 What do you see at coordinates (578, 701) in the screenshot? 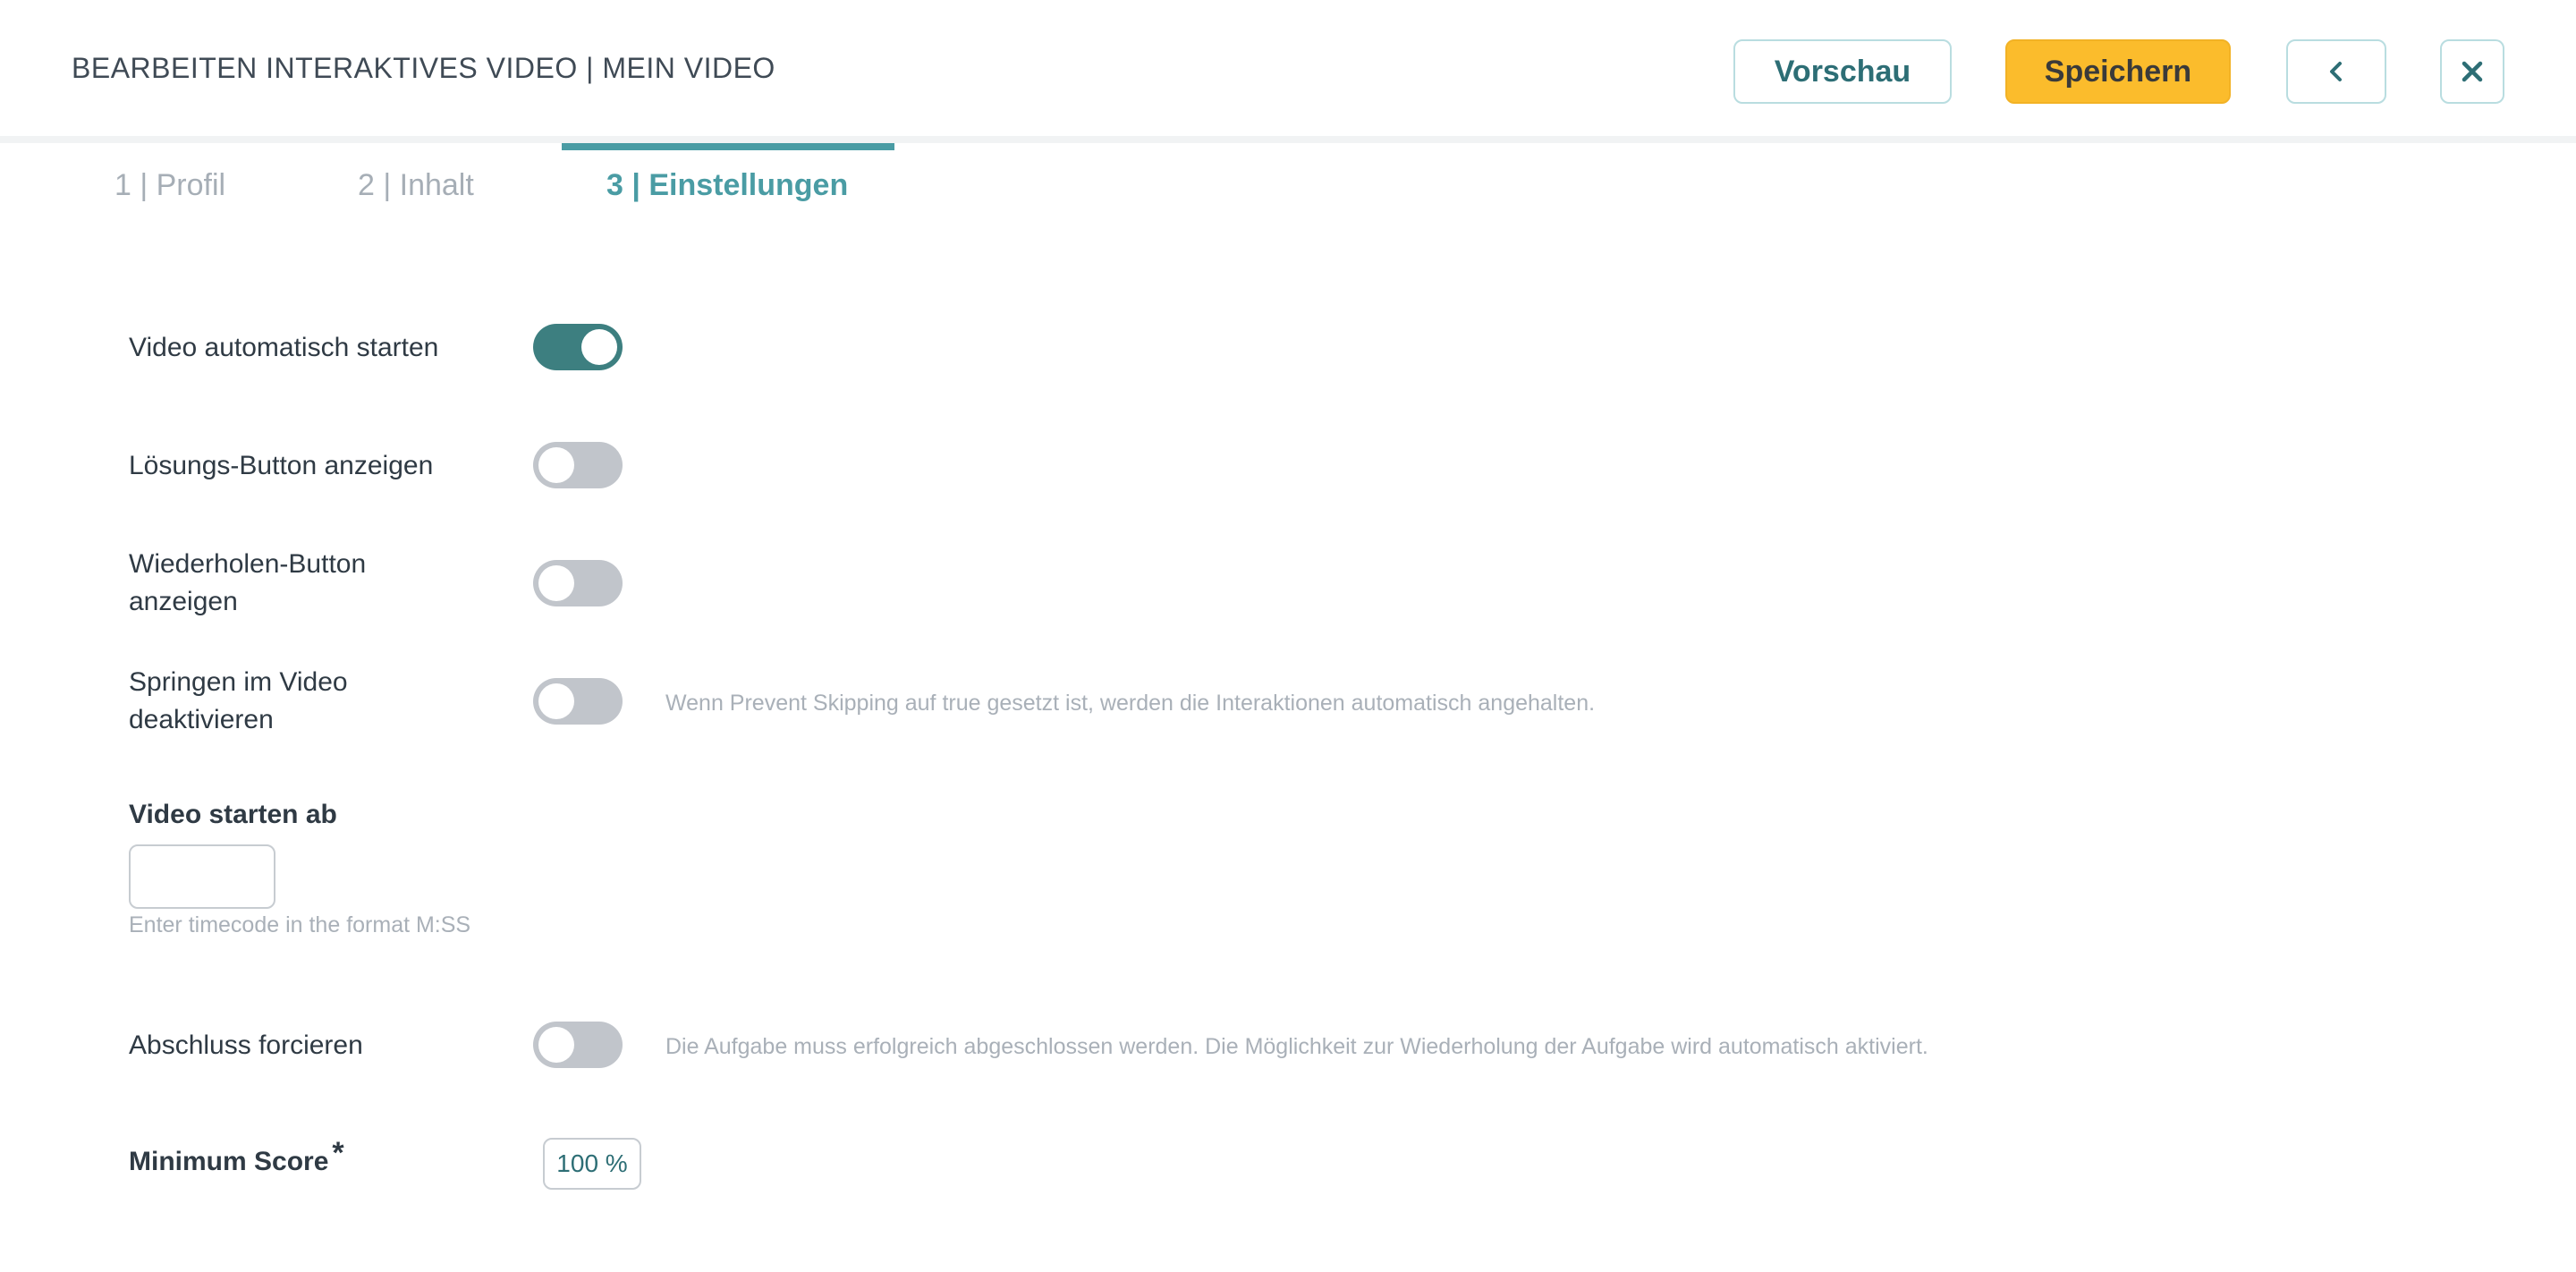
I see `prevent-skipping-toggle` at bounding box center [578, 701].